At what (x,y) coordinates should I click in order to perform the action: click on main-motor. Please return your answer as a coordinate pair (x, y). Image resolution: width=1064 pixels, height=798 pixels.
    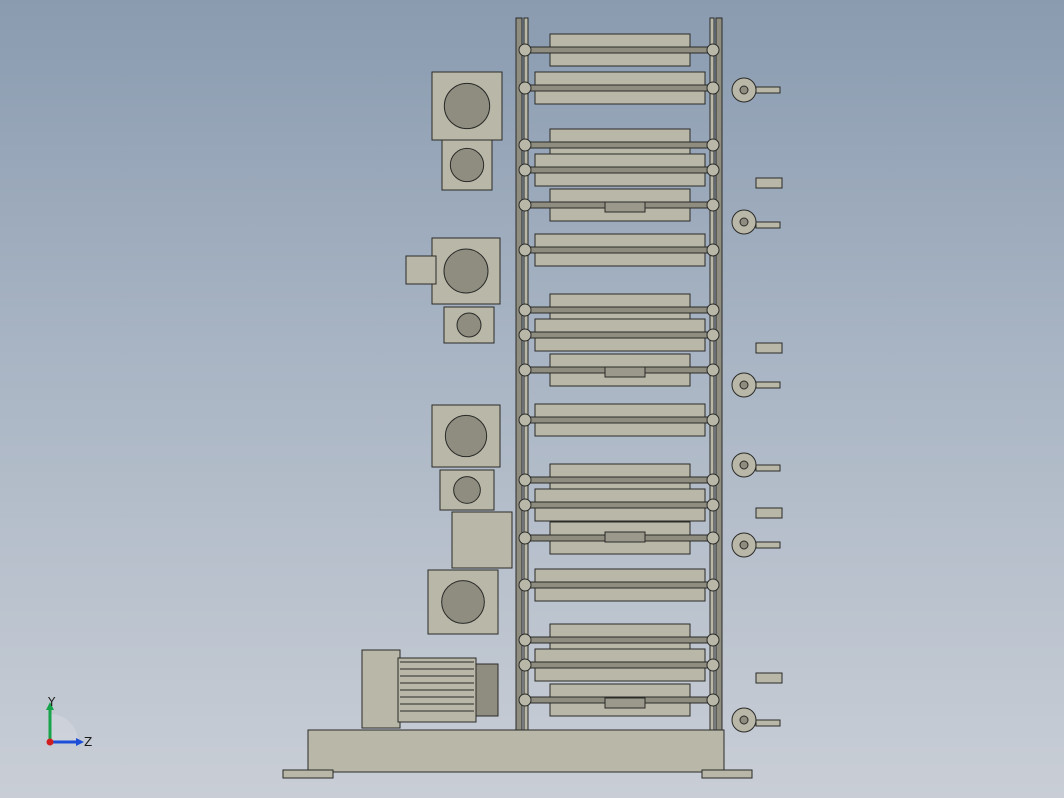
    Looking at the image, I should click on (430, 689).